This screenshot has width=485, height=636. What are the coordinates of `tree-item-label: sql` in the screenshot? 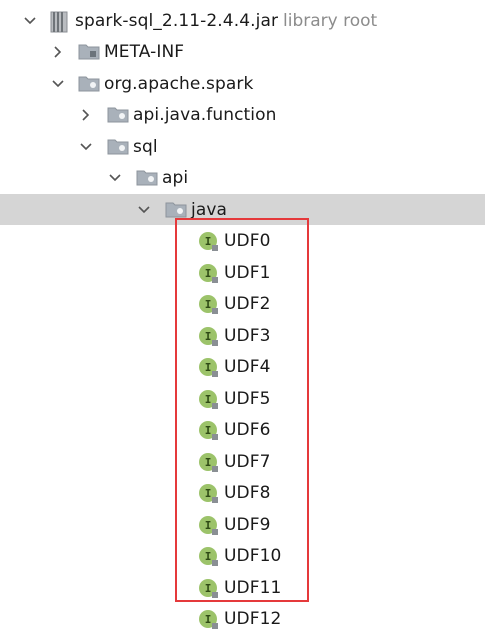 It's located at (145, 146).